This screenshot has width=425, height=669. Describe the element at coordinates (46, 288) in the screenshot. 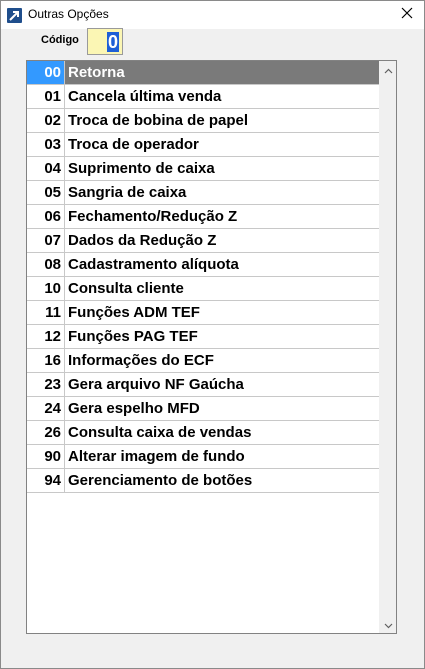

I see `option-code: 10` at that location.